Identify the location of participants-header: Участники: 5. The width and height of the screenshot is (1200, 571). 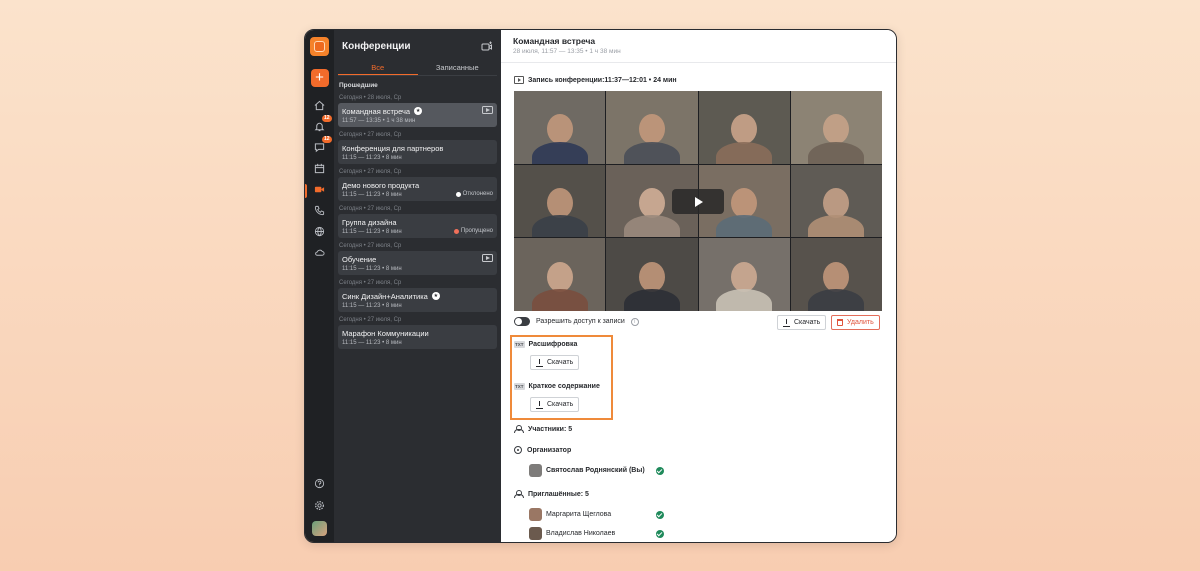
(543, 429).